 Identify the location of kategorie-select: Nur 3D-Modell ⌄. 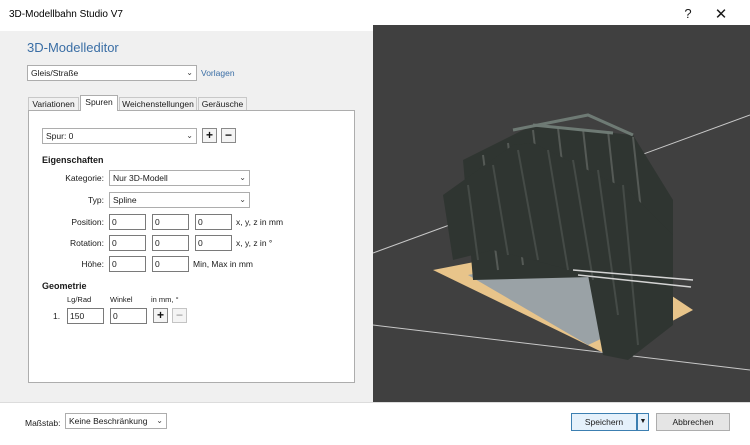
(179, 178).